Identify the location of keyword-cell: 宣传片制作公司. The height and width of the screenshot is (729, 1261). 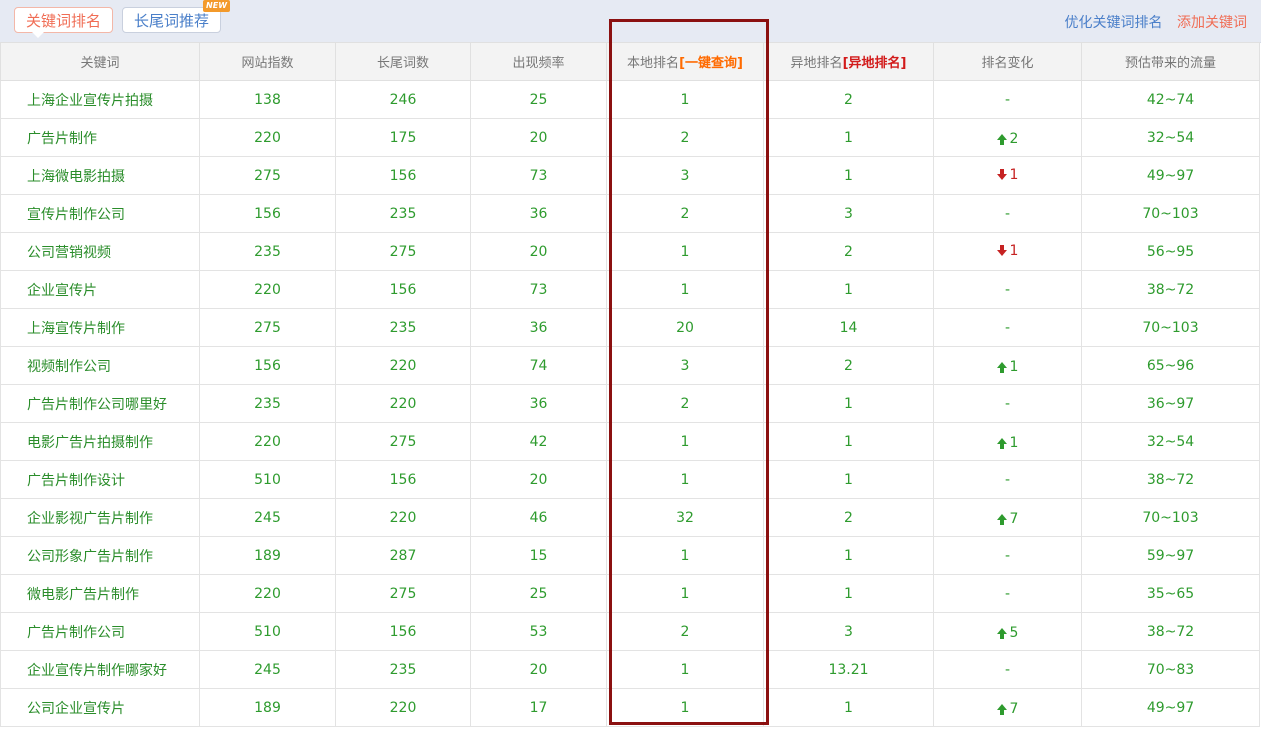
(100, 213).